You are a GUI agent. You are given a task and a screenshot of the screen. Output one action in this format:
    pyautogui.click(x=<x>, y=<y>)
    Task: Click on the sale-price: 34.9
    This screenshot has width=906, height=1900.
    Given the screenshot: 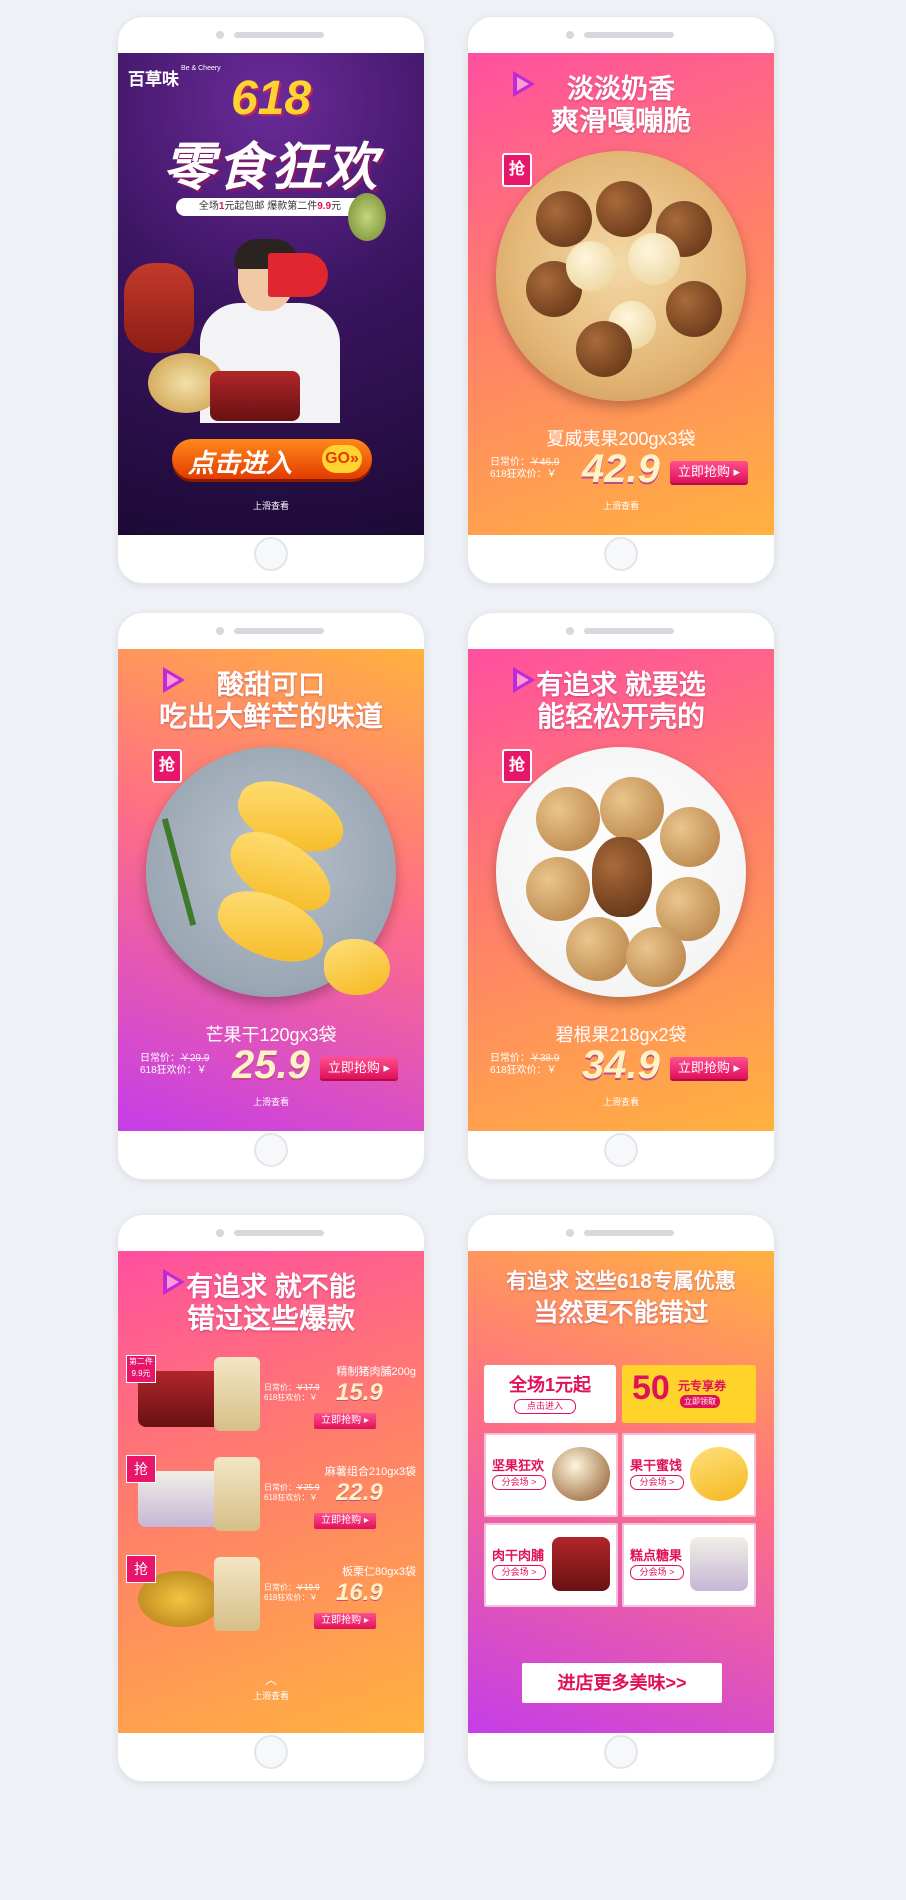 What is the action you would take?
    pyautogui.click(x=621, y=1065)
    